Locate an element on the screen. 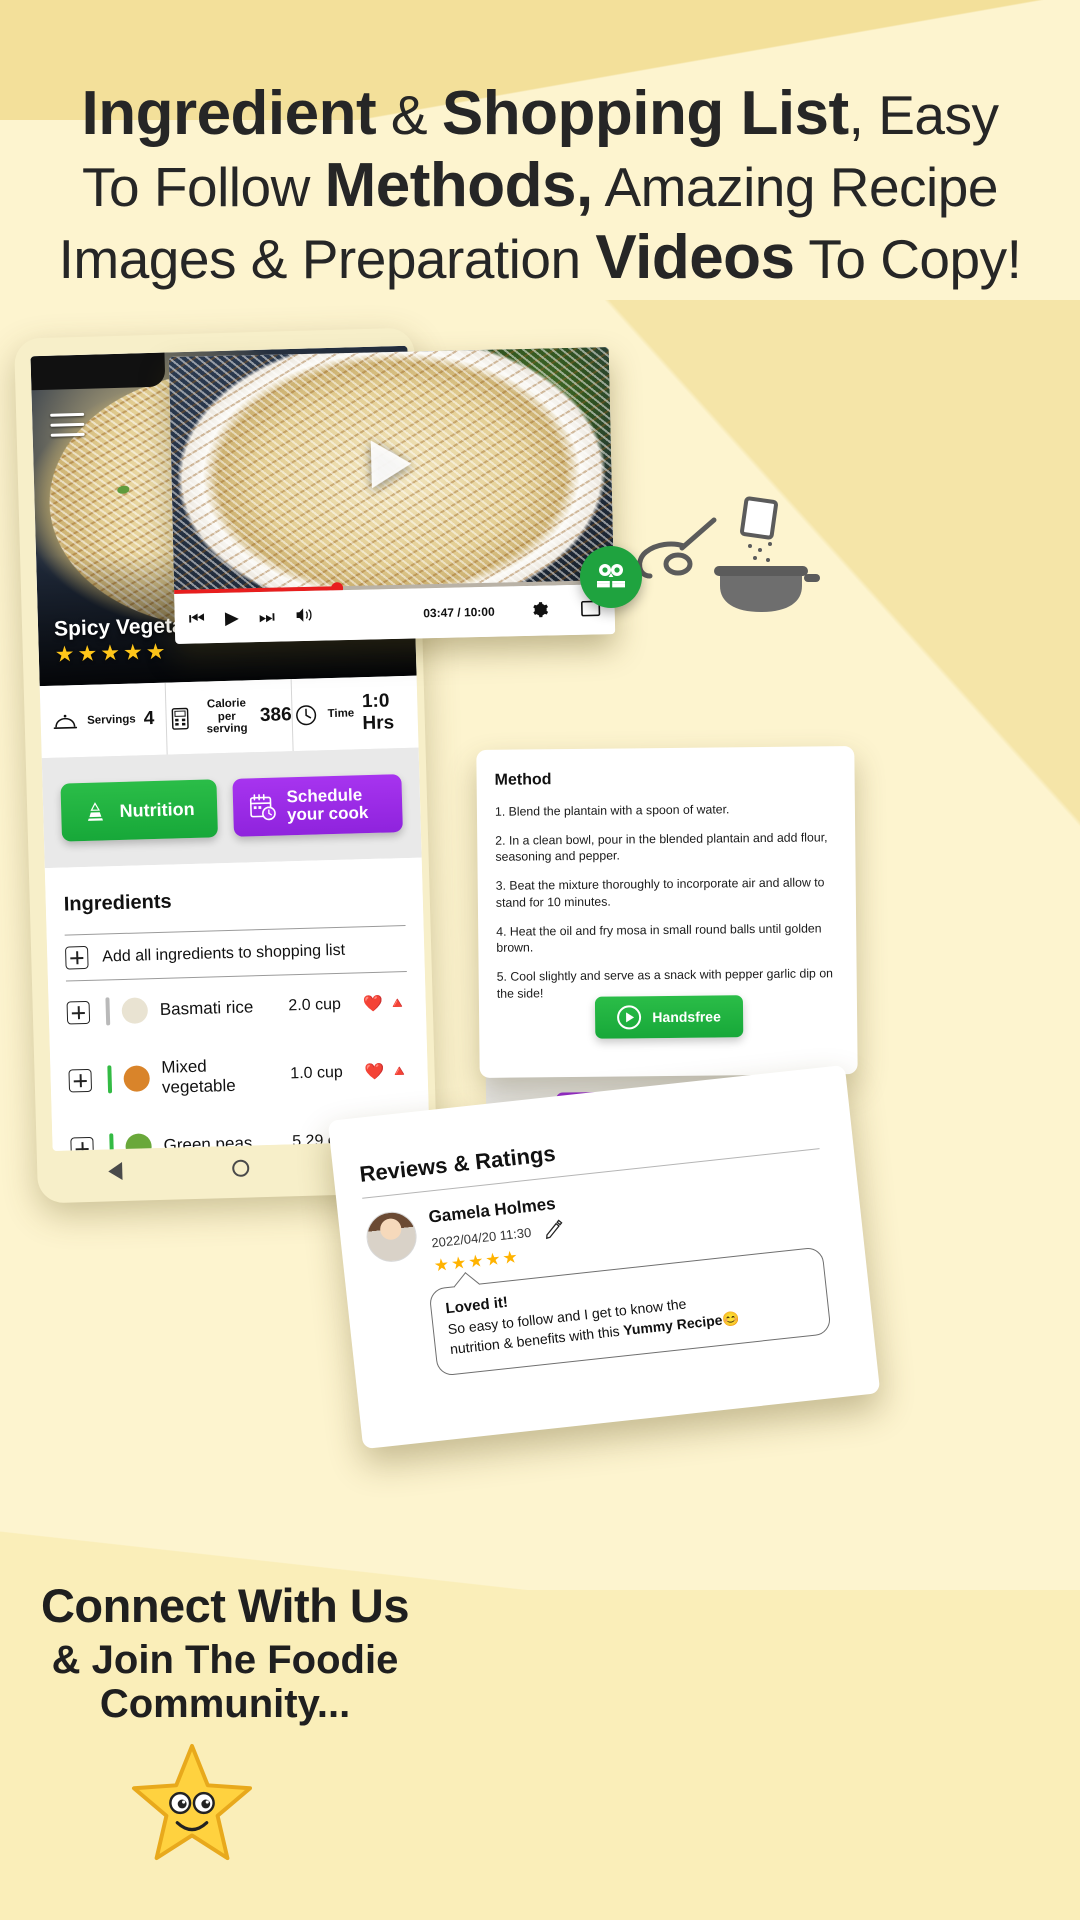  action-buttons-row: Nutrition Schedule your cook is located at coordinates (231, 808).